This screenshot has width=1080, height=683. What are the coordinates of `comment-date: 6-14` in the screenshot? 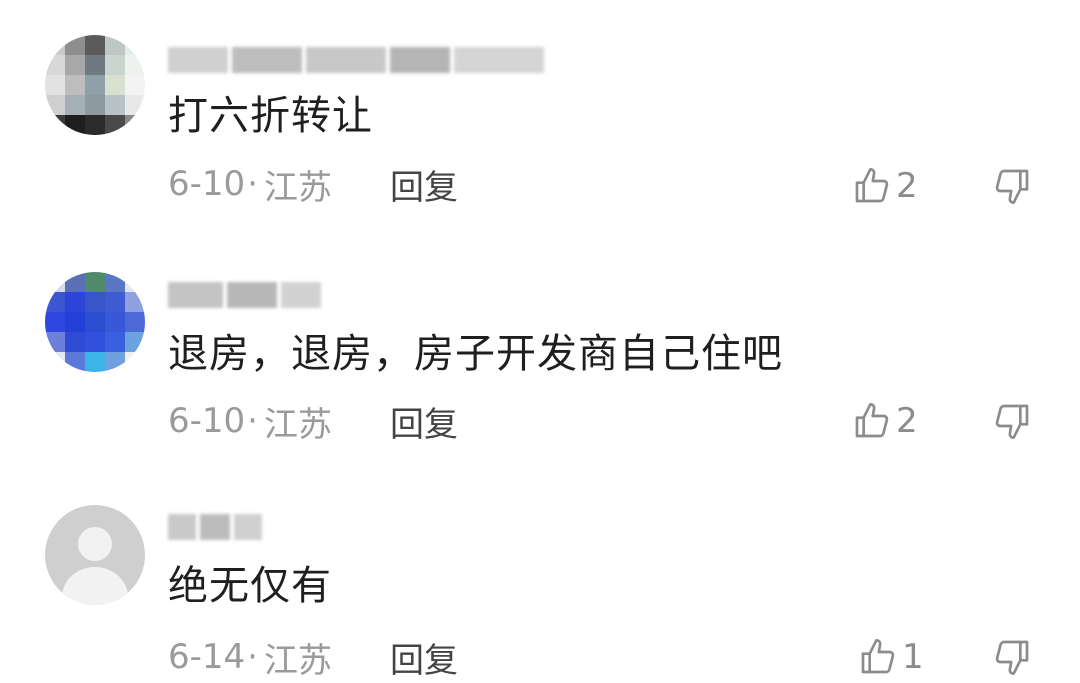 It's located at (207, 657).